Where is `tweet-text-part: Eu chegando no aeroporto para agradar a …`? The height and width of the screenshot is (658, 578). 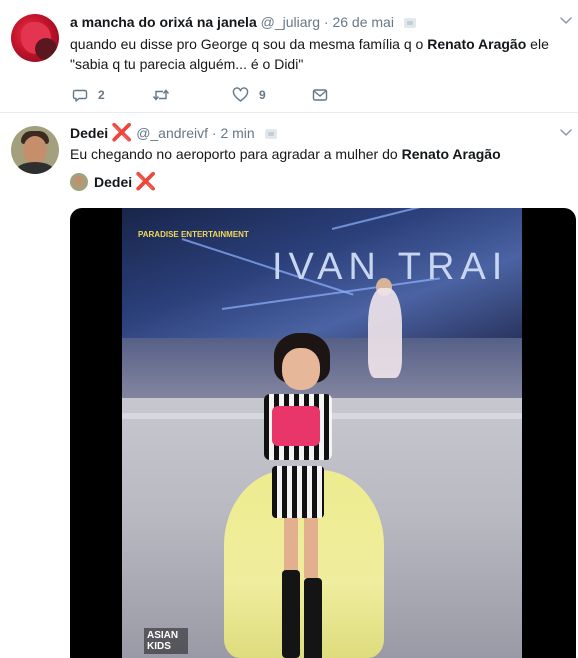 tweet-text-part: Eu chegando no aeroporto para agradar a … is located at coordinates (236, 154).